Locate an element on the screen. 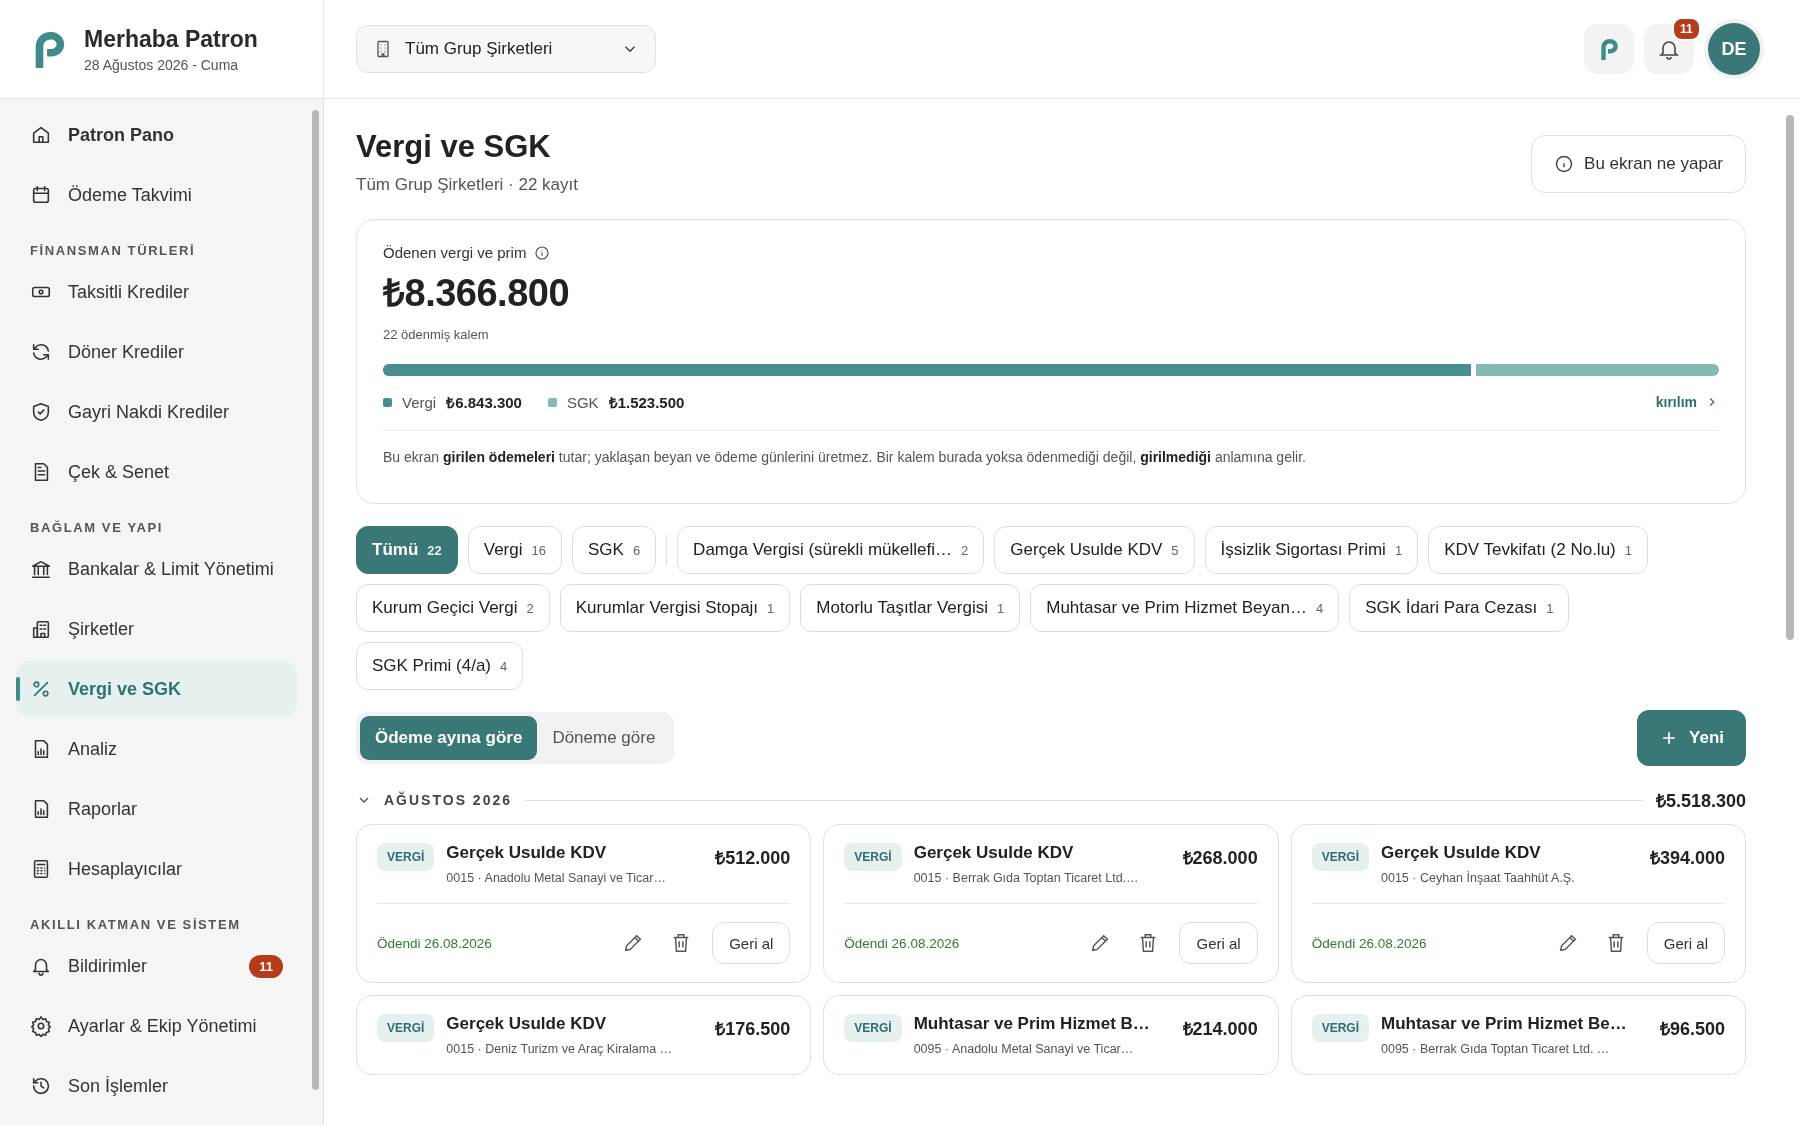 This screenshot has width=1800, height=1125. help-button: Bu ekran ne yapar is located at coordinates (1638, 164).